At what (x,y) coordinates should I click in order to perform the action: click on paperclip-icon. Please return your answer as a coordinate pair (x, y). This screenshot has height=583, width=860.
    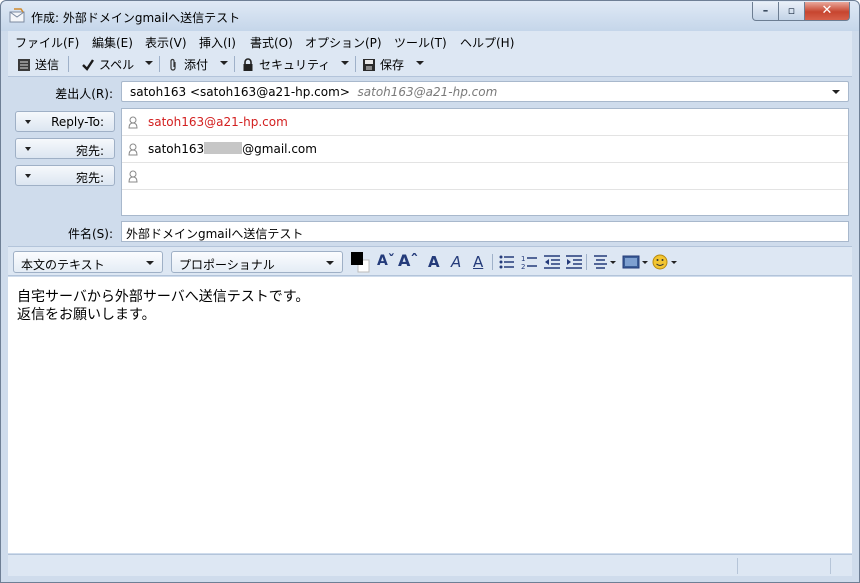
    Looking at the image, I should click on (173, 64).